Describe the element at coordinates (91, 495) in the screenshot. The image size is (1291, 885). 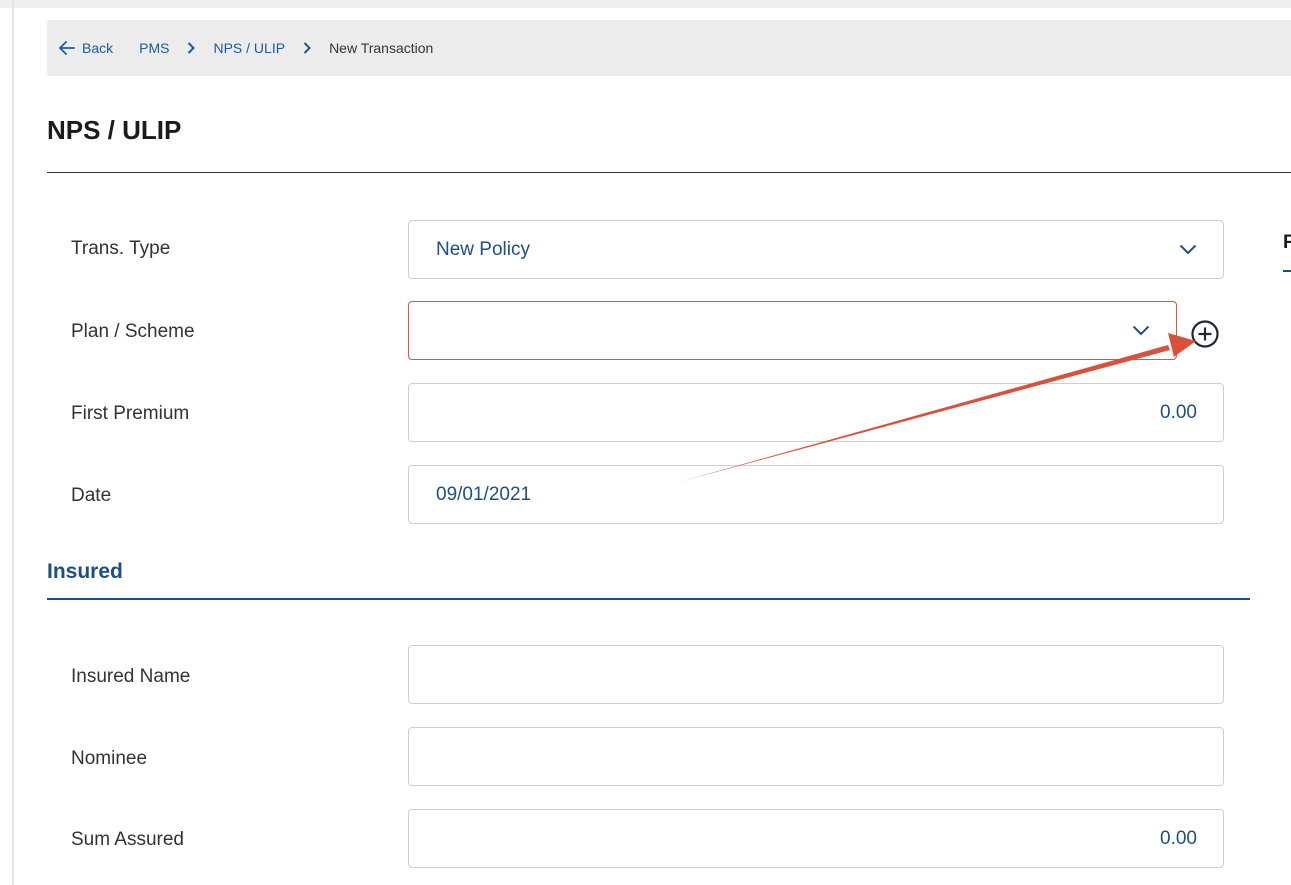
I see `date-label: Date` at that location.